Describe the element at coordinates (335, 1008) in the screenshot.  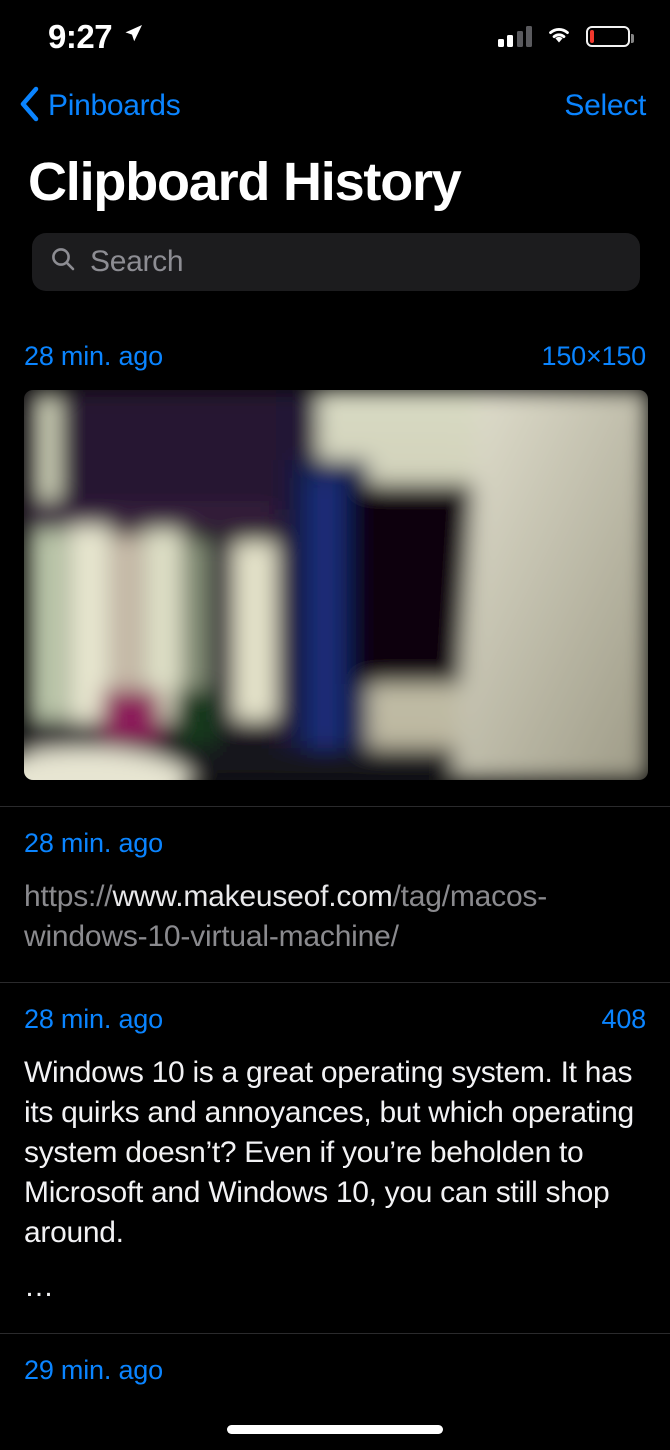
I see `list-item-meta: 28 min. ago 408` at that location.